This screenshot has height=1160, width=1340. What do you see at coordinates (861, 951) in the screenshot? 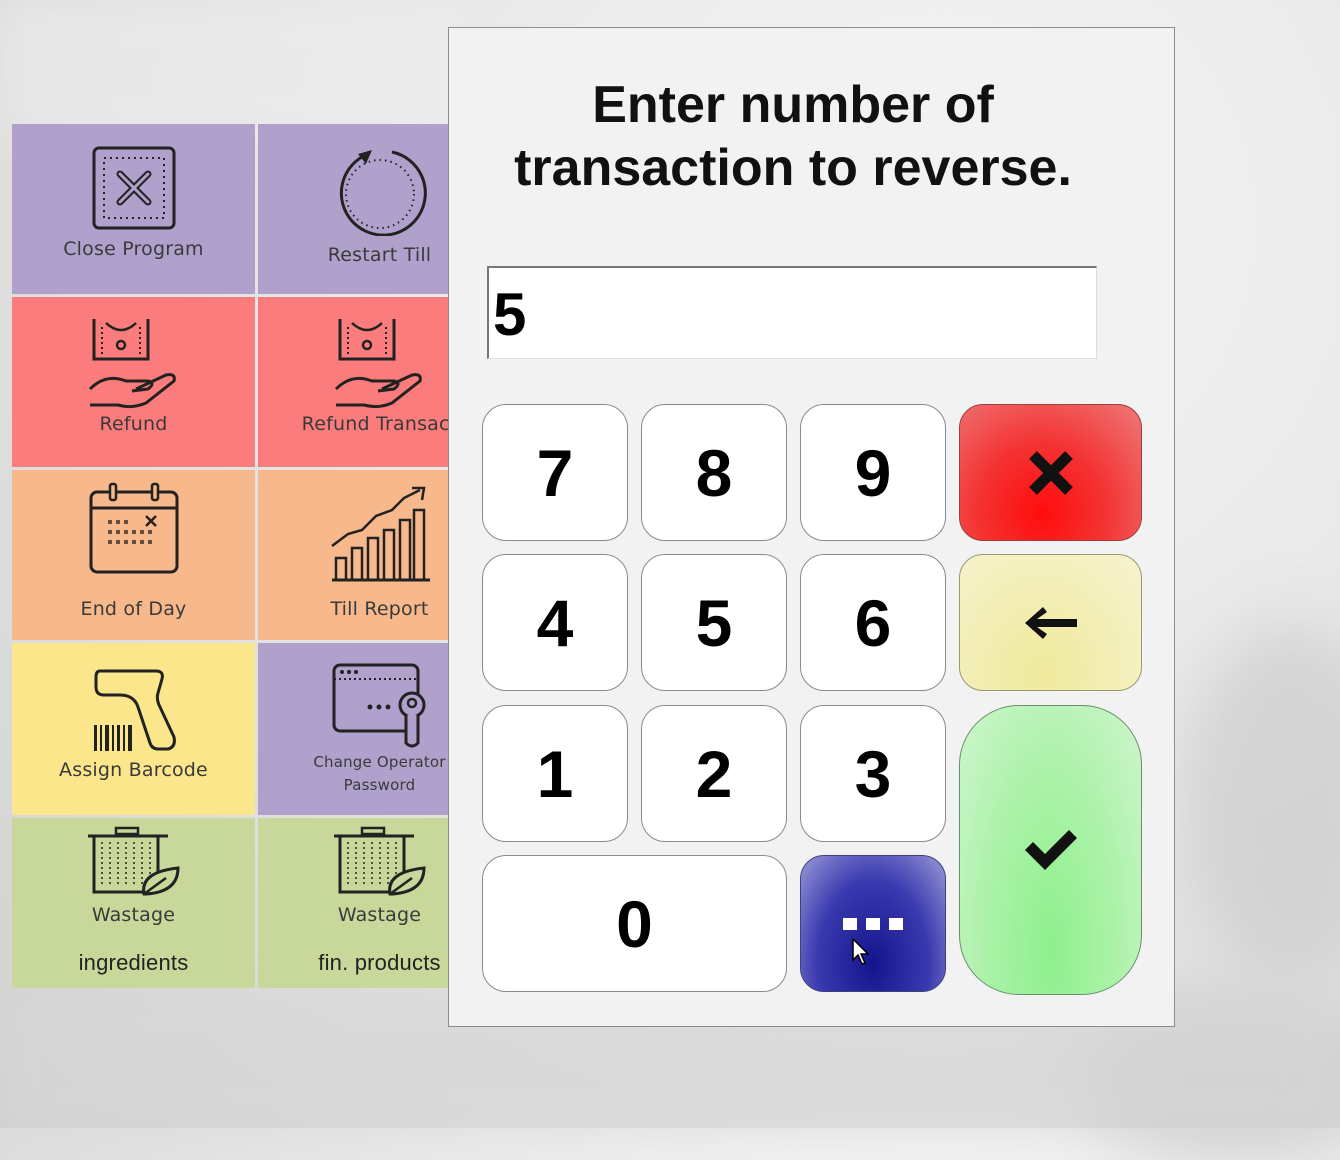
I see `mouse-pointer-icon` at bounding box center [861, 951].